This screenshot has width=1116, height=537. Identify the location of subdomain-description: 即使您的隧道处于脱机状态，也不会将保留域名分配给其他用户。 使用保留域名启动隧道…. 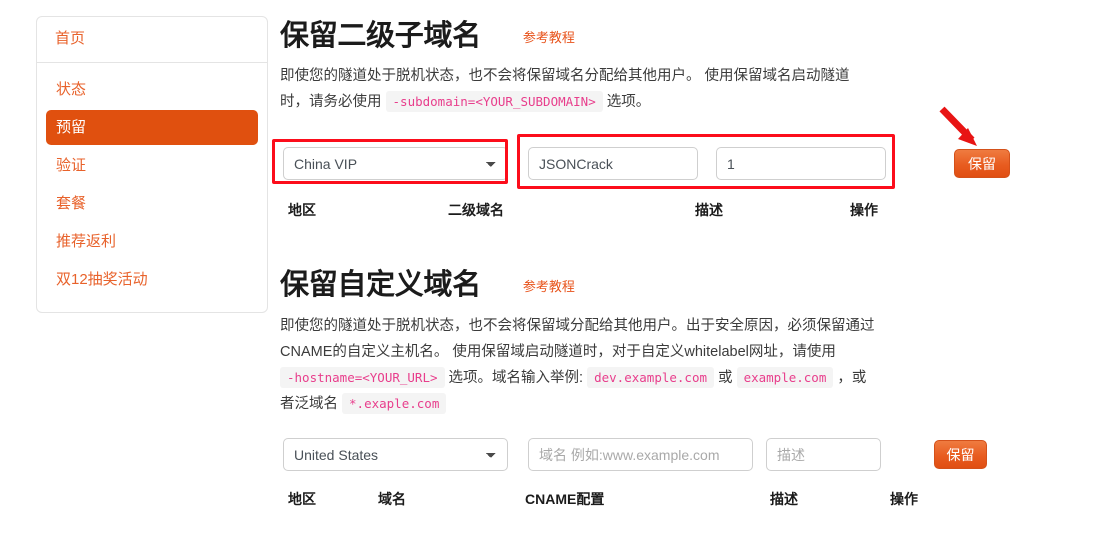
(565, 89).